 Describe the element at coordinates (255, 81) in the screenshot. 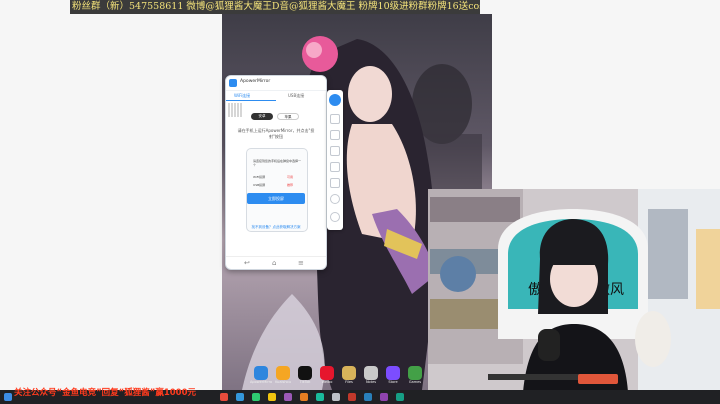

I see `app-title: ApowerMirror` at that location.